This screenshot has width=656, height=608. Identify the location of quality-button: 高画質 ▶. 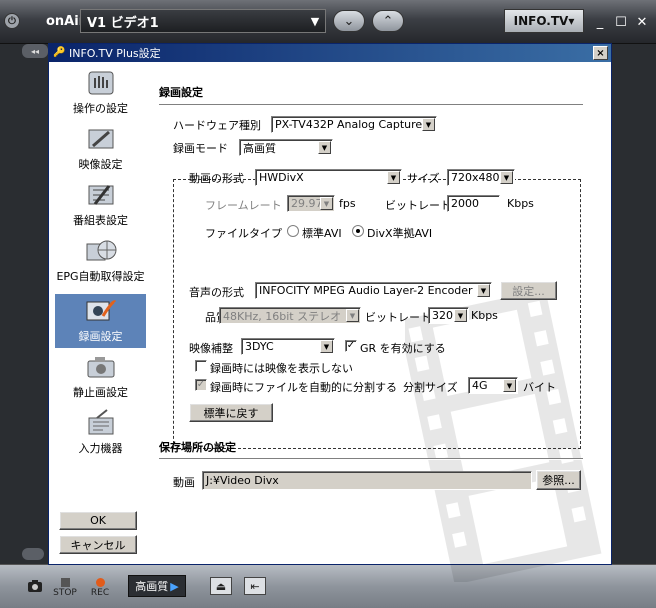
(157, 586).